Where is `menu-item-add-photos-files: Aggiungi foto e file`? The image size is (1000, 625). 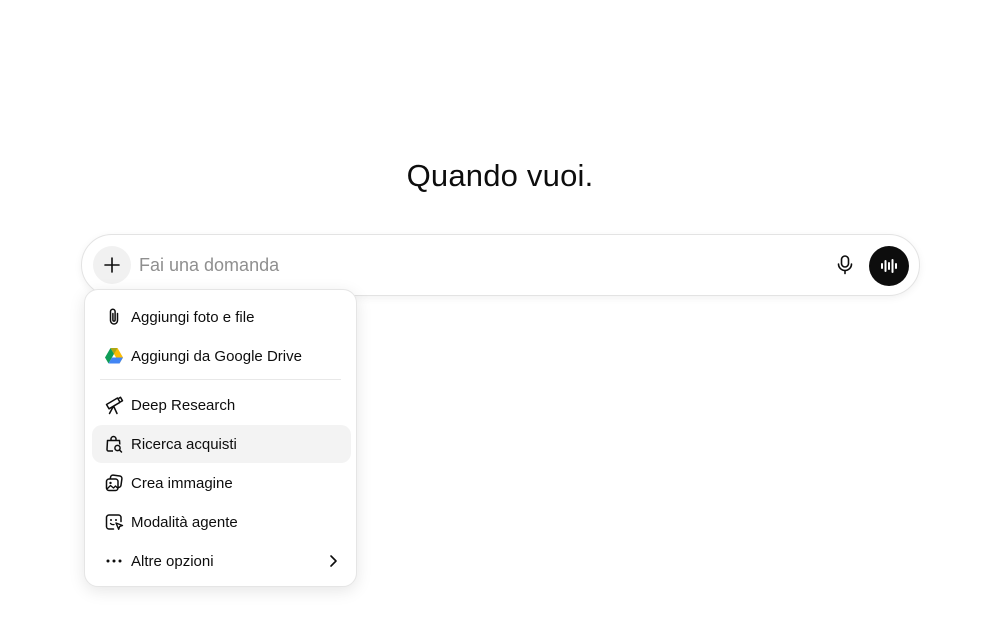
menu-item-add-photos-files: Aggiungi foto e file is located at coordinates (221, 317).